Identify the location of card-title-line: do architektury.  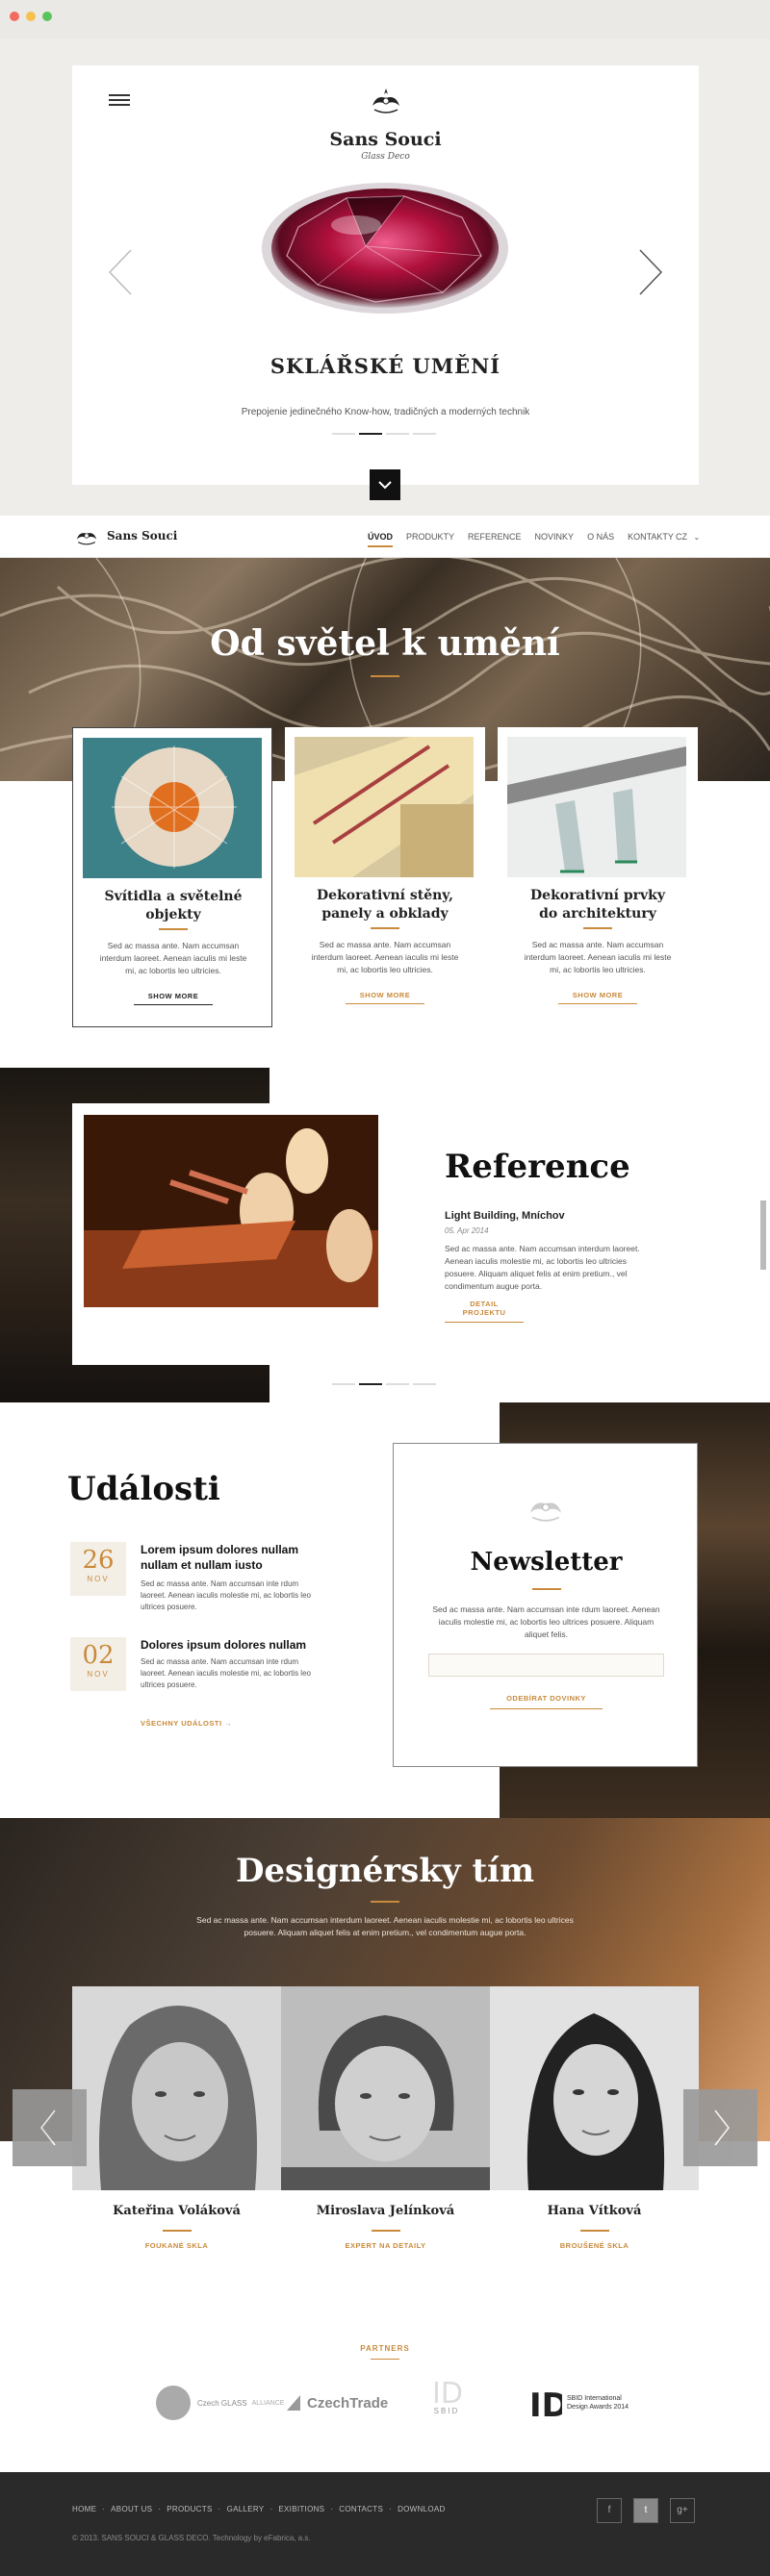
(597, 914).